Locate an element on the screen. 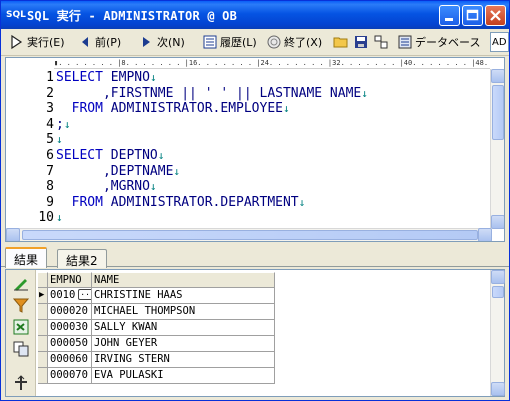 Image resolution: width=510 pixels, height=401 pixels. code-line: ,MGRNO↓ is located at coordinates (106, 187).